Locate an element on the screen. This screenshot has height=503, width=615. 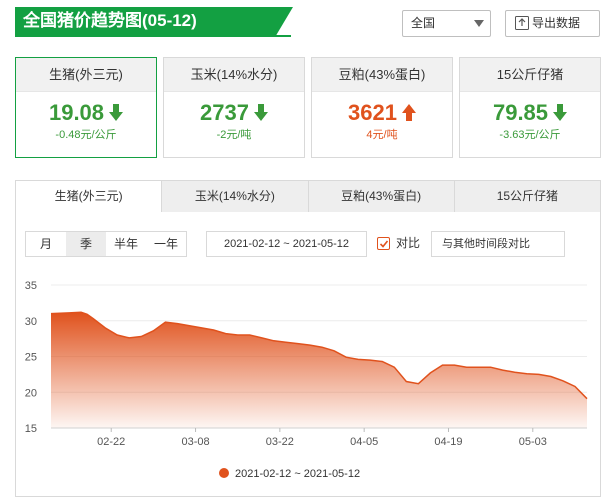
product-tabs: 生猪(外三元) 玉米(14%水分) 豆粕(43%蛋白) 15公斤仔猪 is located at coordinates (308, 196).